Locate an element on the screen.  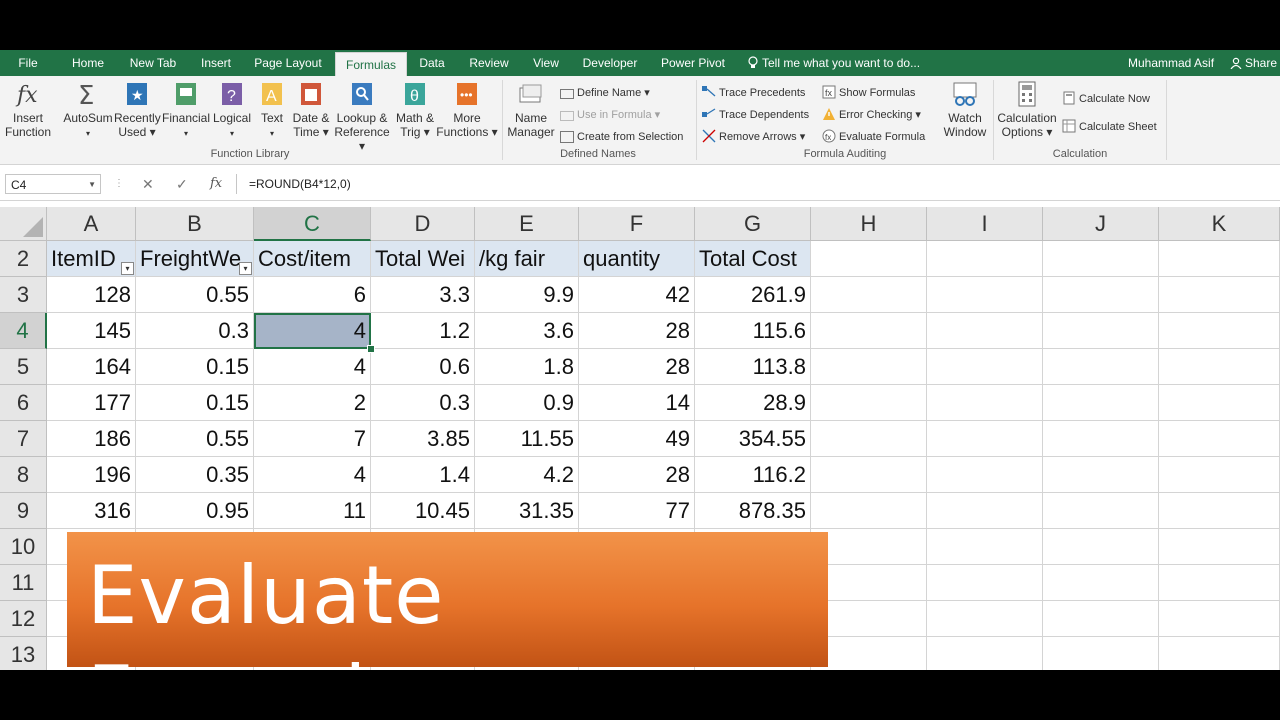
tab-review: Review is located at coordinates (489, 63).